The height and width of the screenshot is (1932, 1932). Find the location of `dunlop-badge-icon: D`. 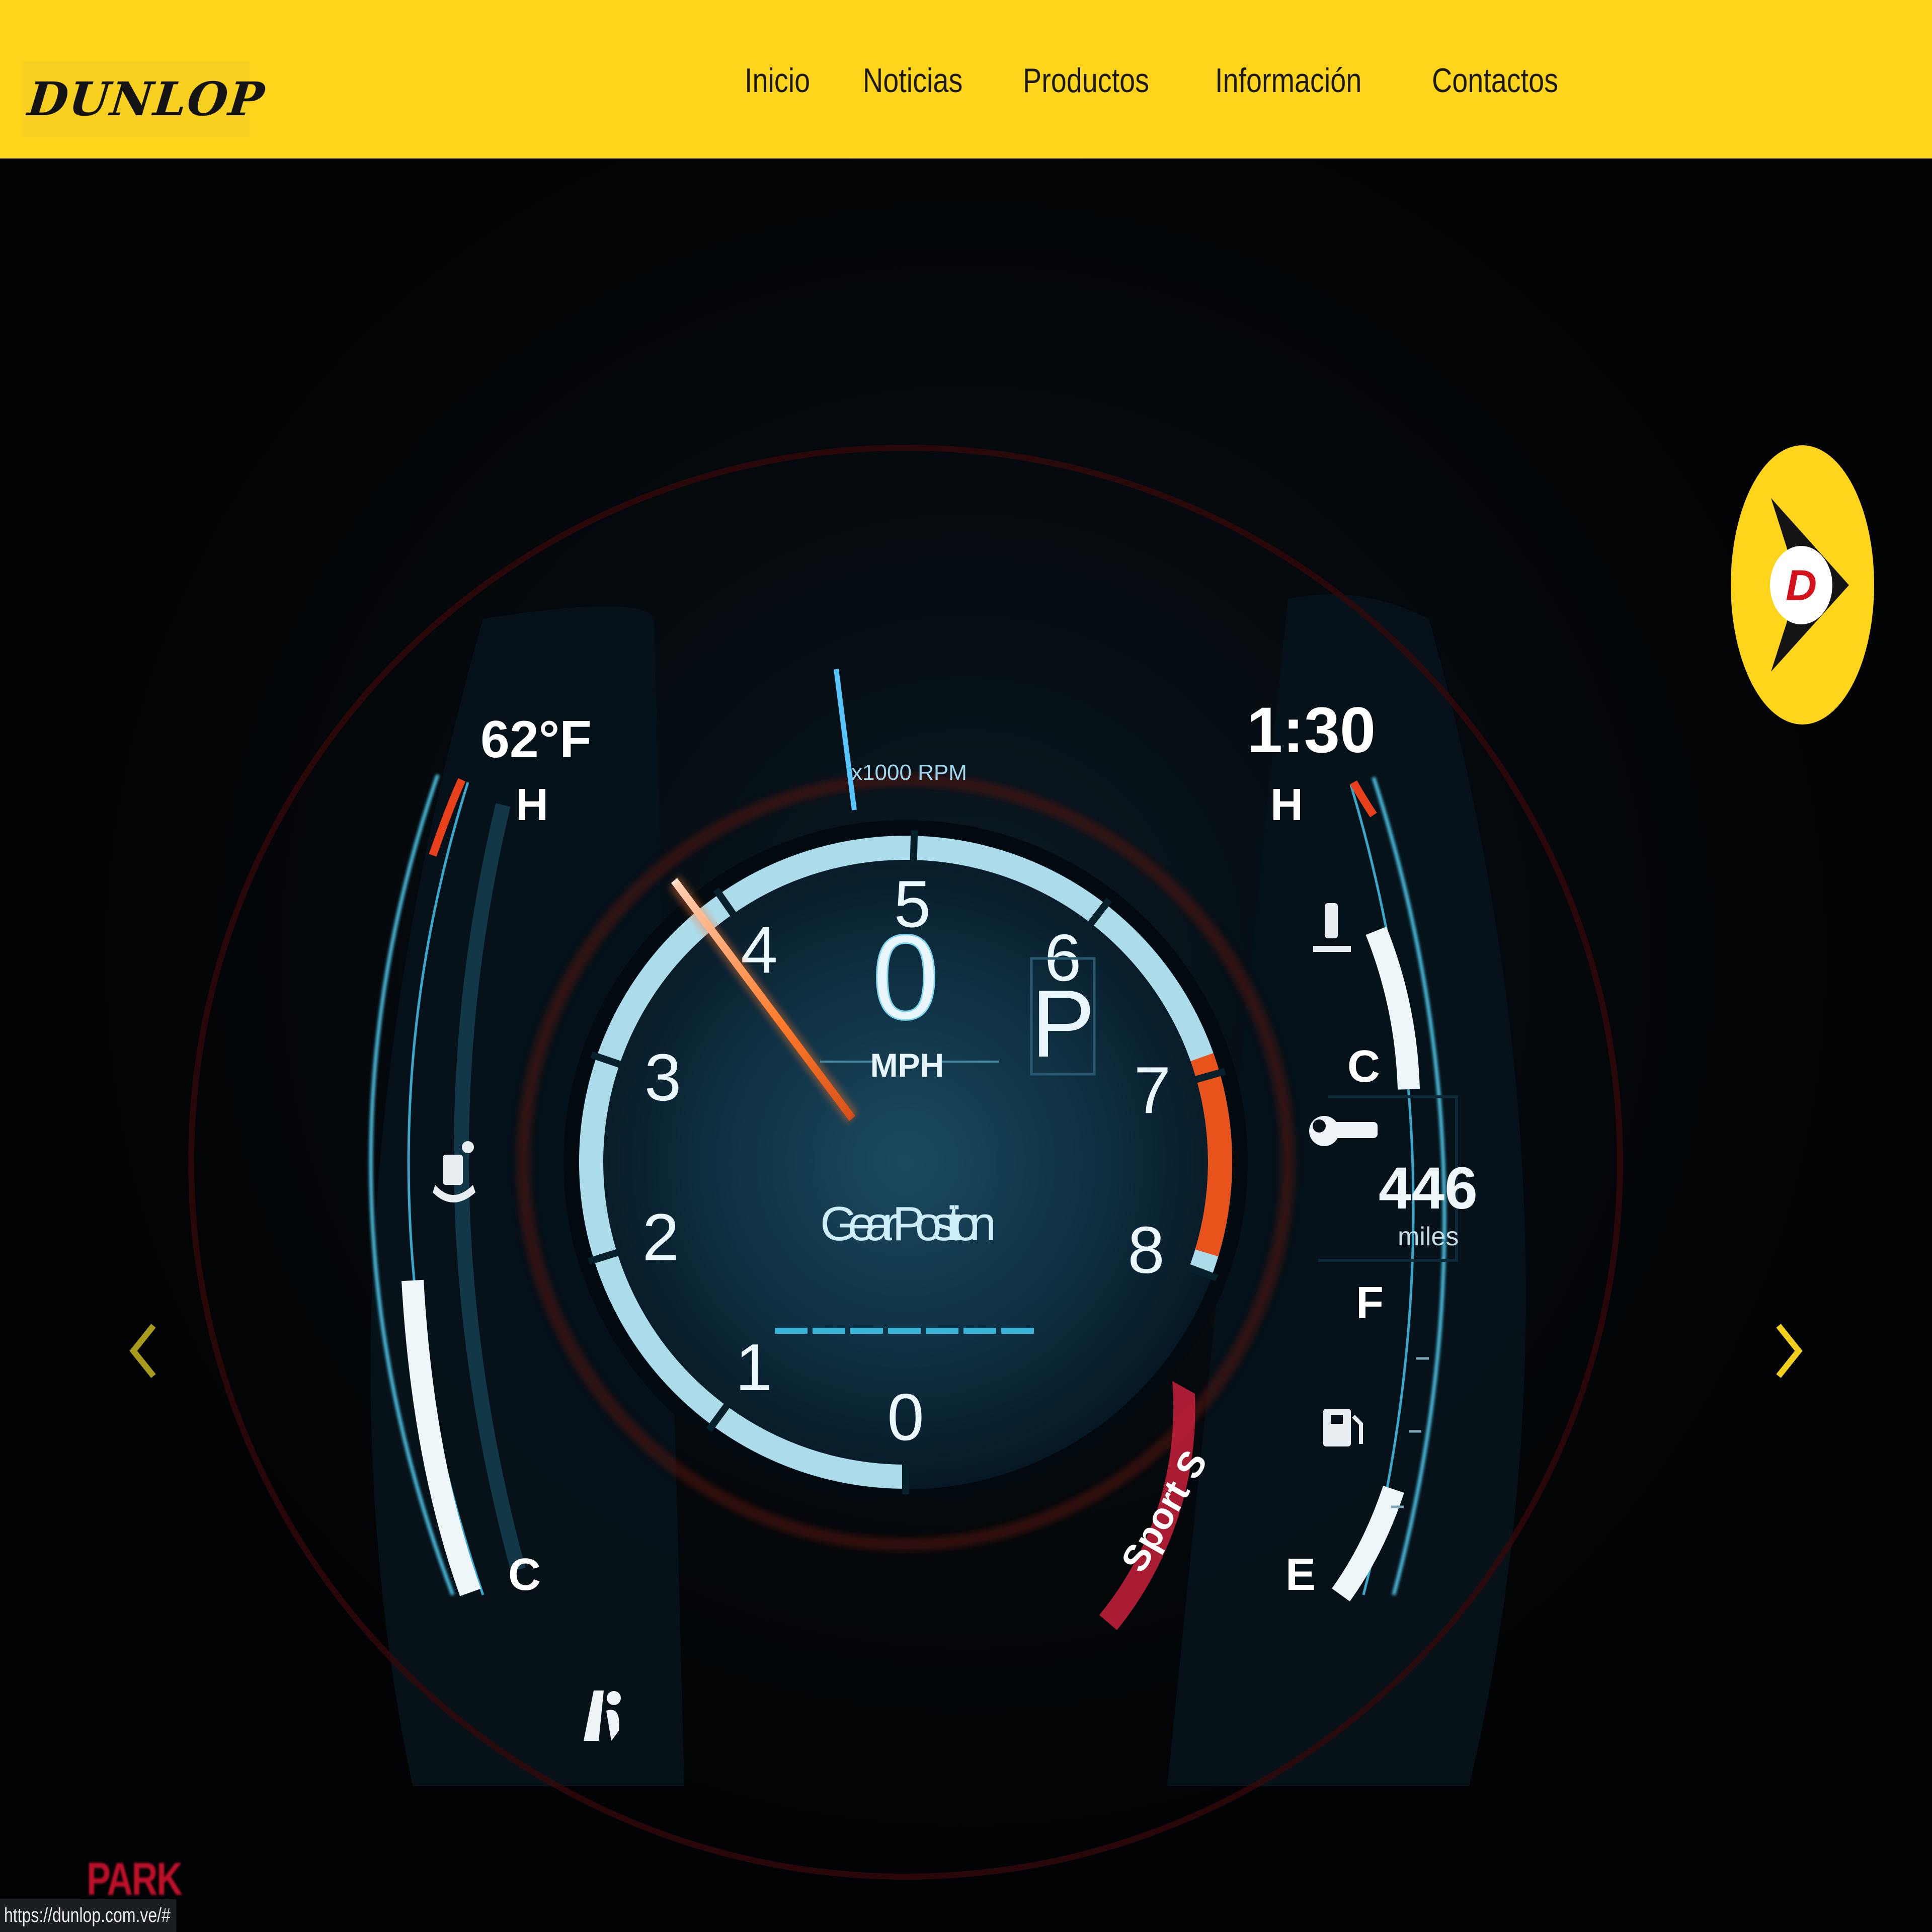

dunlop-badge-icon: D is located at coordinates (1803, 585).